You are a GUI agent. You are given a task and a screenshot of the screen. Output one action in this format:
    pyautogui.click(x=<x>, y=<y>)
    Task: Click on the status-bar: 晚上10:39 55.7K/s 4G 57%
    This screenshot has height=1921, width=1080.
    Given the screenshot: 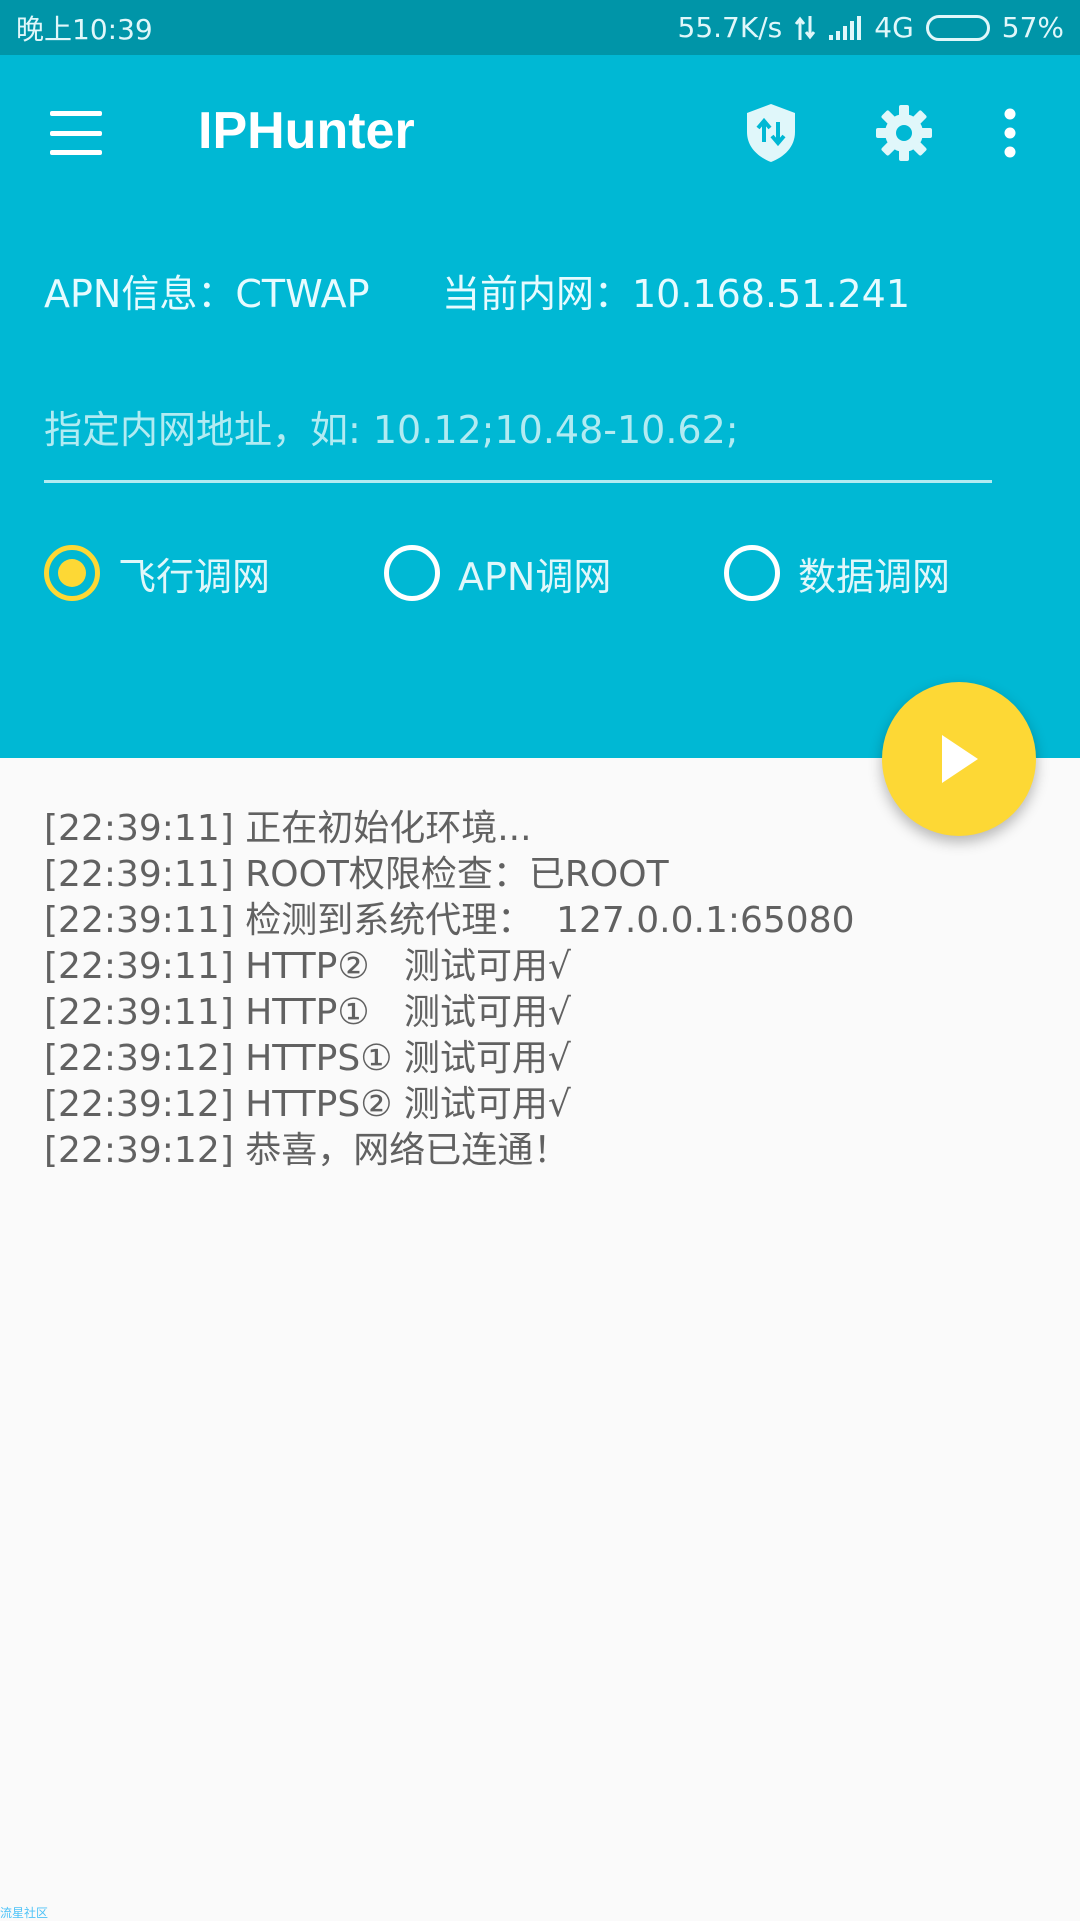 What is the action you would take?
    pyautogui.click(x=540, y=27)
    